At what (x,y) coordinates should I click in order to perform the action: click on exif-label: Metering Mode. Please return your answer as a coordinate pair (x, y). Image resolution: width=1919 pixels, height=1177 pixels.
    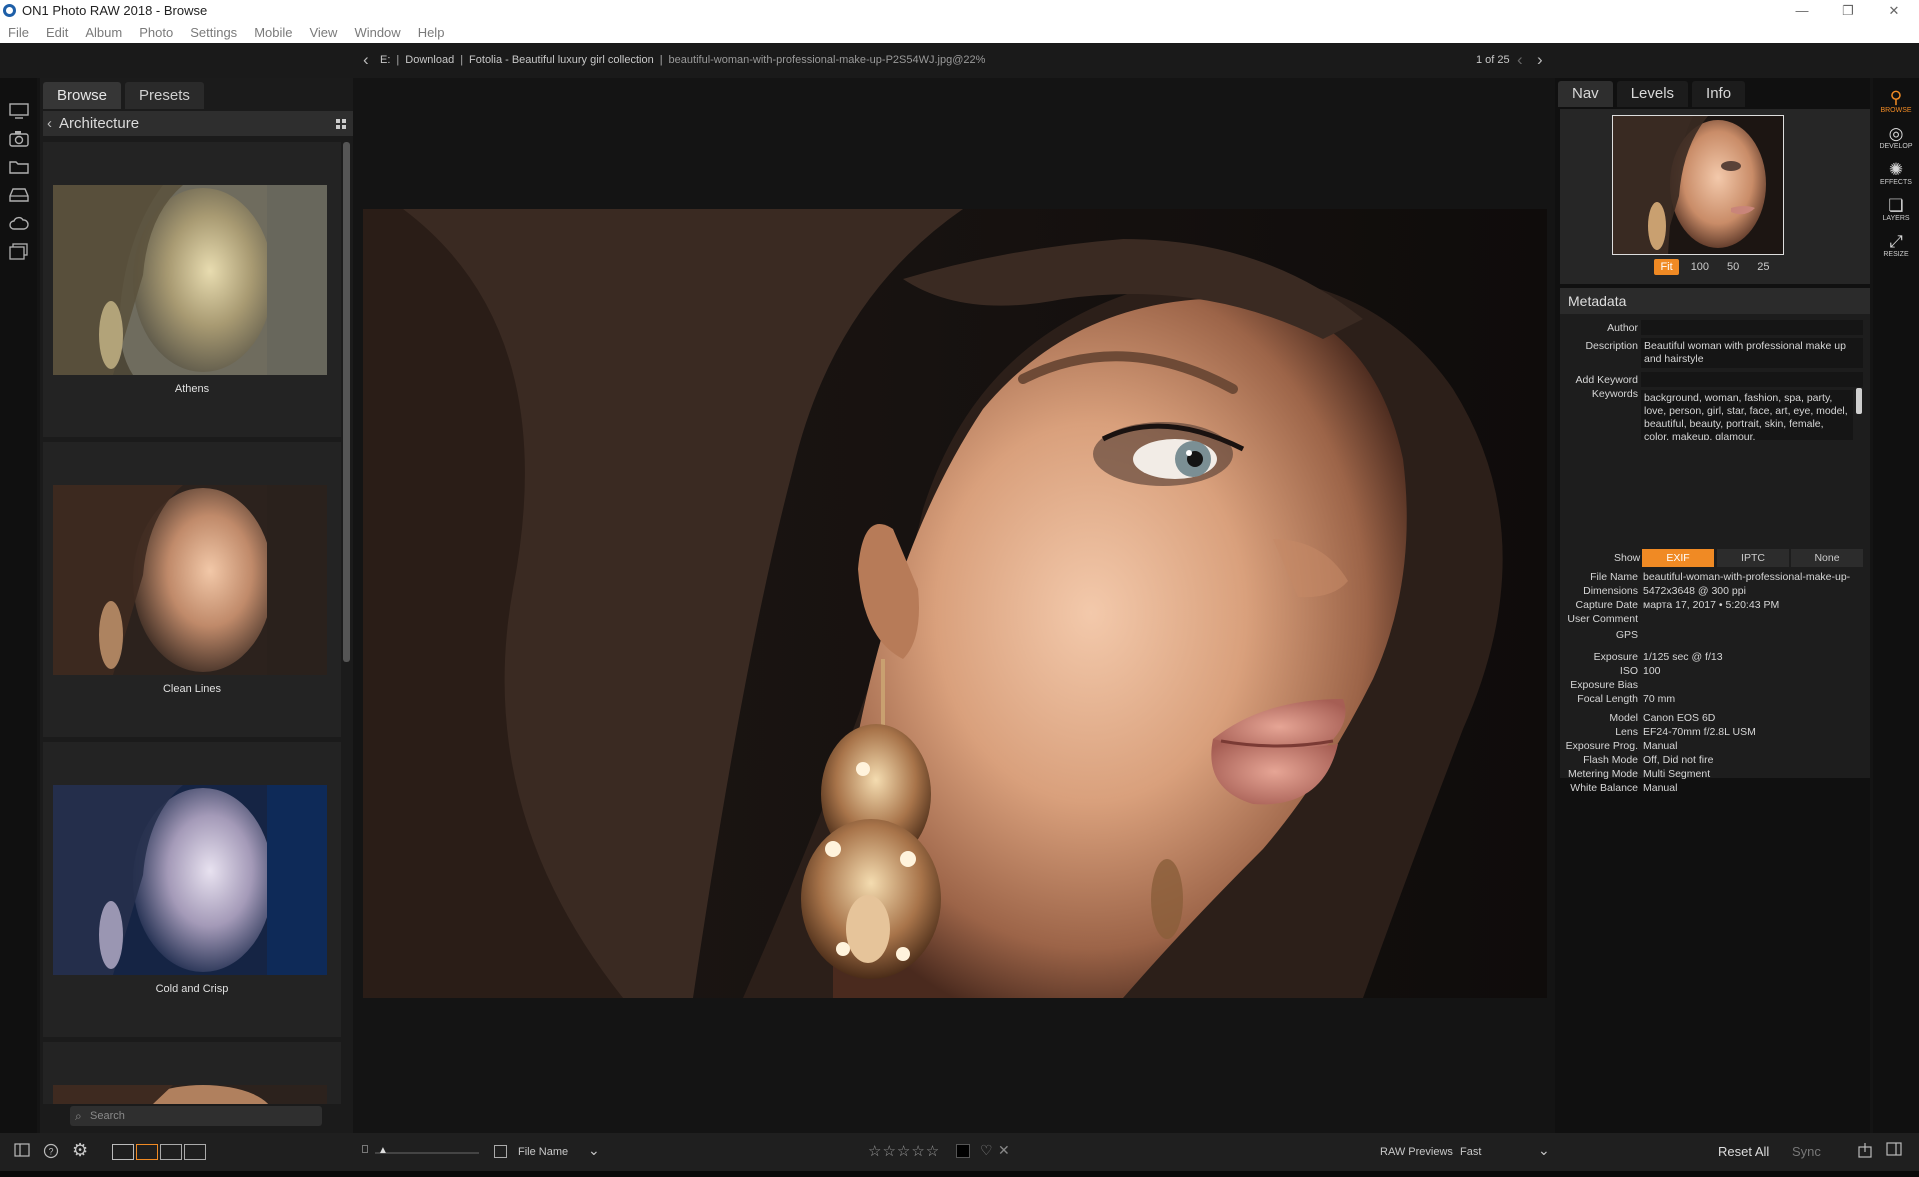
    Looking at the image, I should click on (1602, 774).